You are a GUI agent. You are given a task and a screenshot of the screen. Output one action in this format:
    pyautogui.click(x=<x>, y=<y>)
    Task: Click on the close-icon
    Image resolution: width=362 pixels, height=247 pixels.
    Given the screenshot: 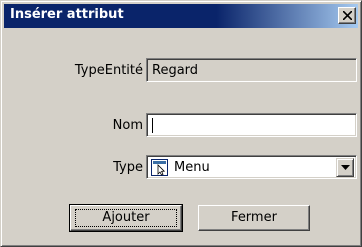 What is the action you would take?
    pyautogui.click(x=347, y=15)
    